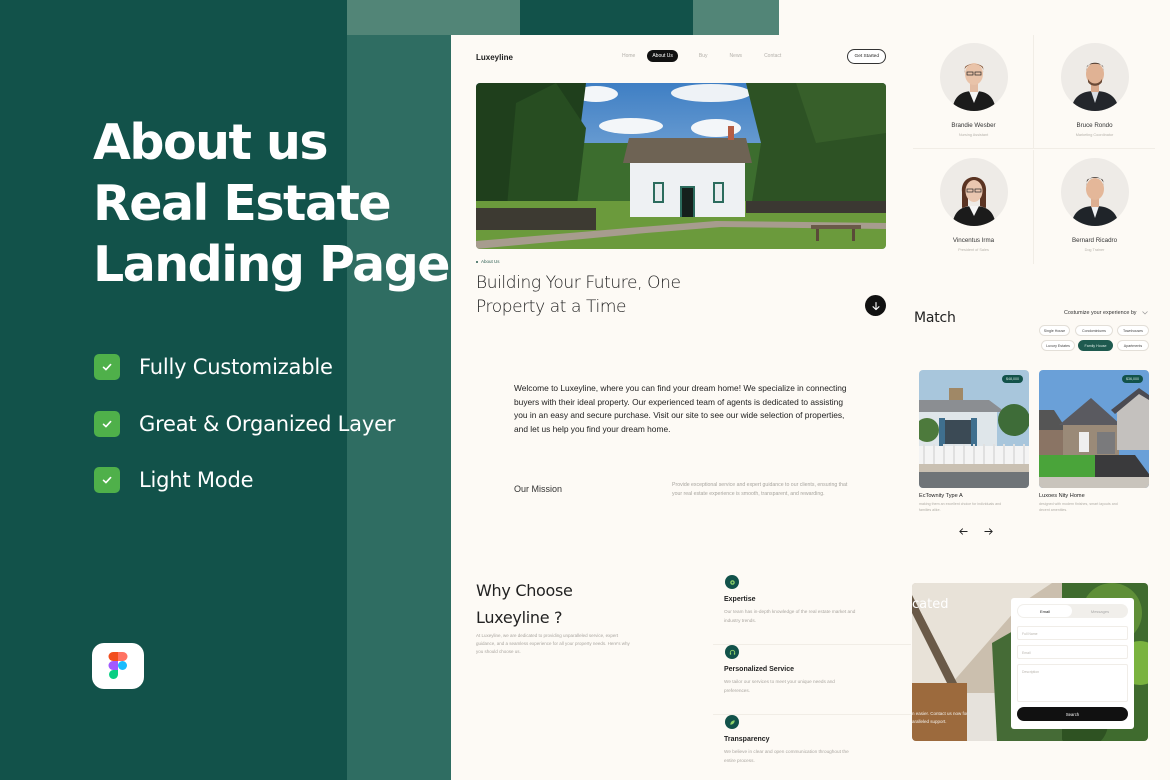 This screenshot has height=780, width=1170. I want to click on nav-item-buy: Buy, so click(703, 56).